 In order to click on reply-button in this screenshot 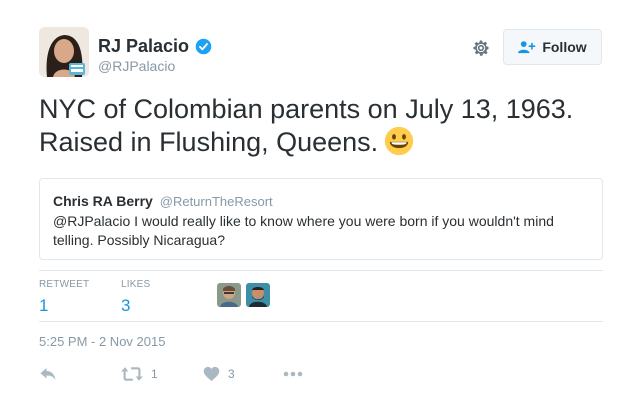, I will do `click(48, 374)`.